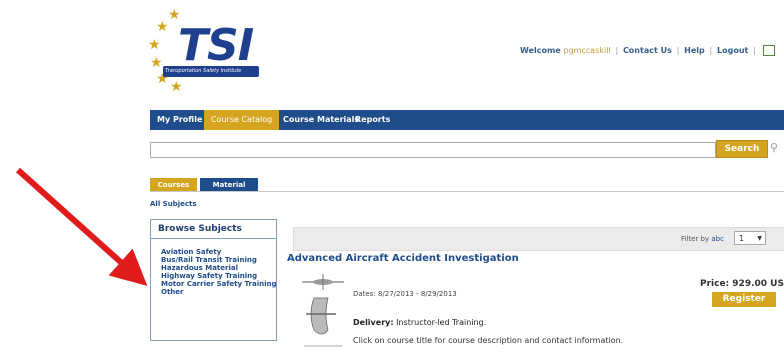 Image resolution: width=784 pixels, height=358 pixels. What do you see at coordinates (538, 239) in the screenshot?
I see `filter-bar: Filter by abc 1 ▼` at bounding box center [538, 239].